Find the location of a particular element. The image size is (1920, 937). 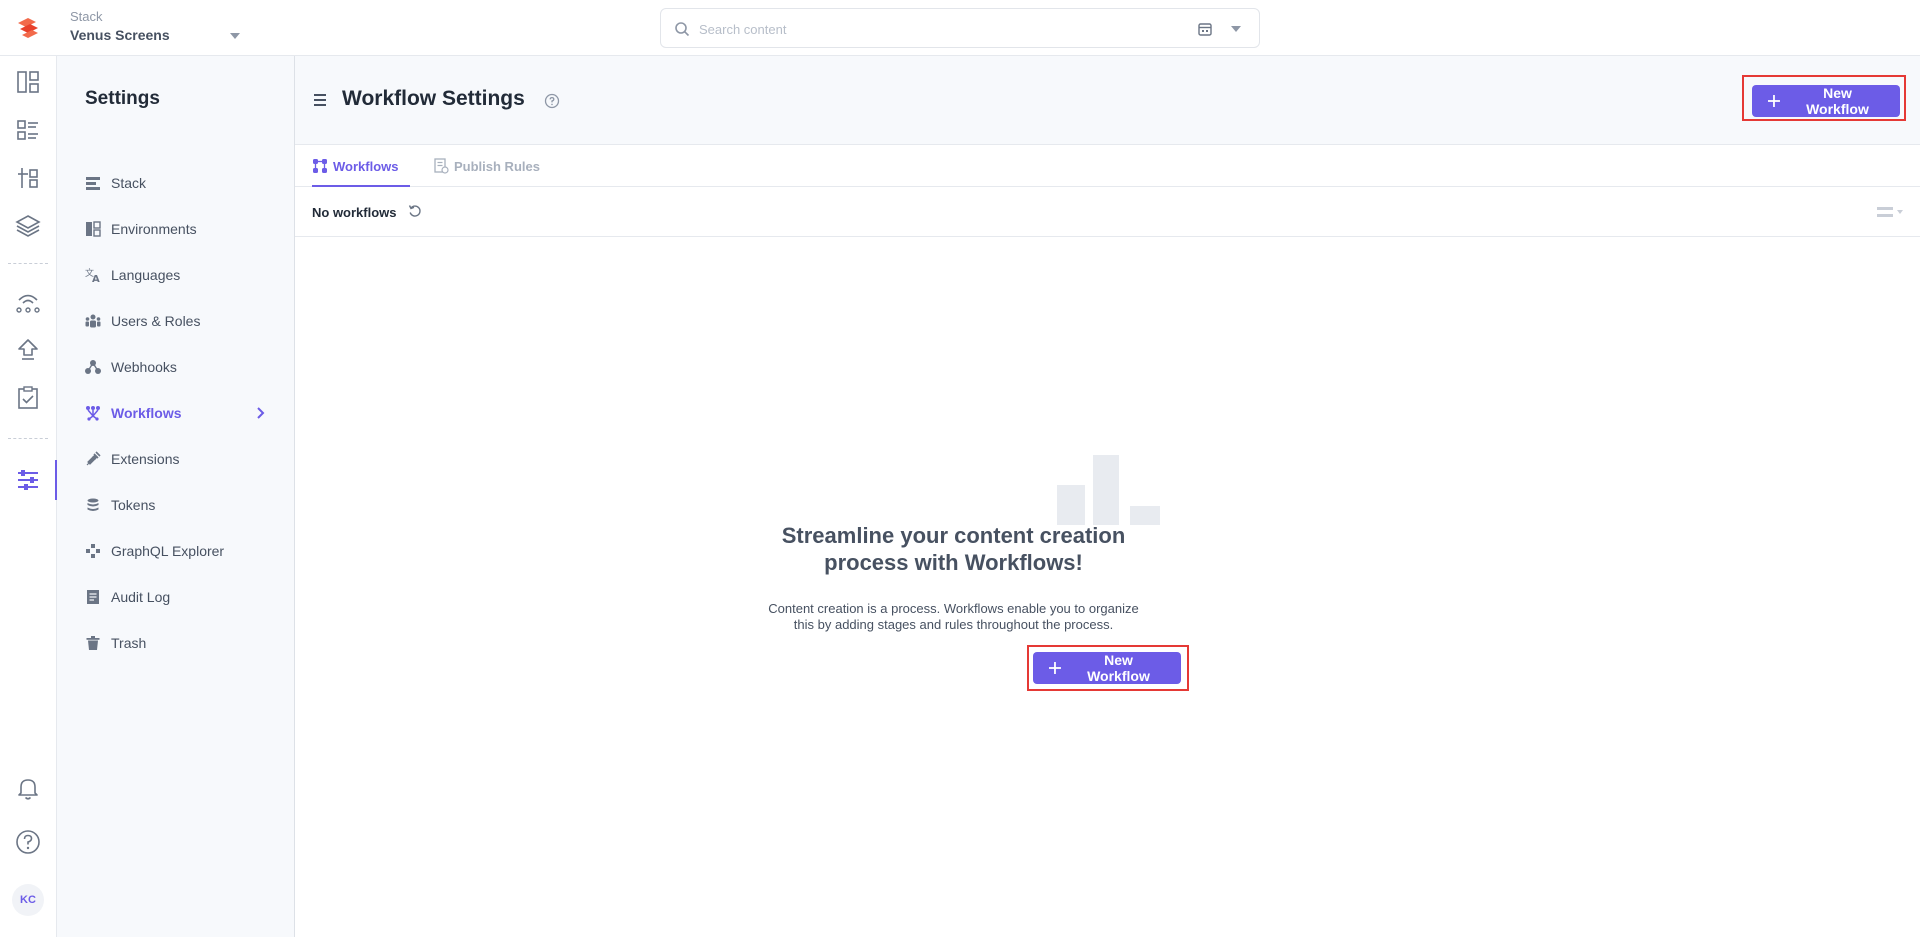

top-bar: Stack Venus Screens is located at coordinates (960, 28).